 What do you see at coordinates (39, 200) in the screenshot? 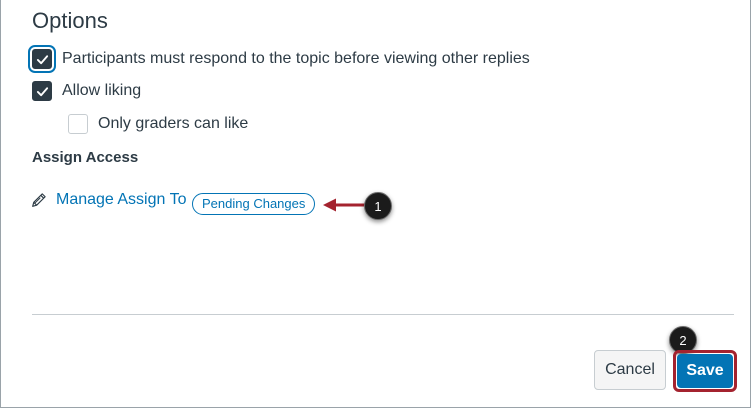
I see `pencil-icon` at bounding box center [39, 200].